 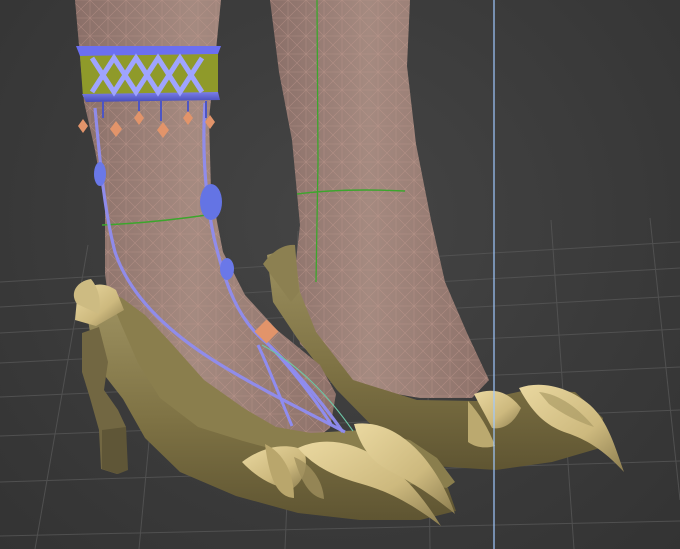 I want to click on gem-large, so click(x=211, y=202).